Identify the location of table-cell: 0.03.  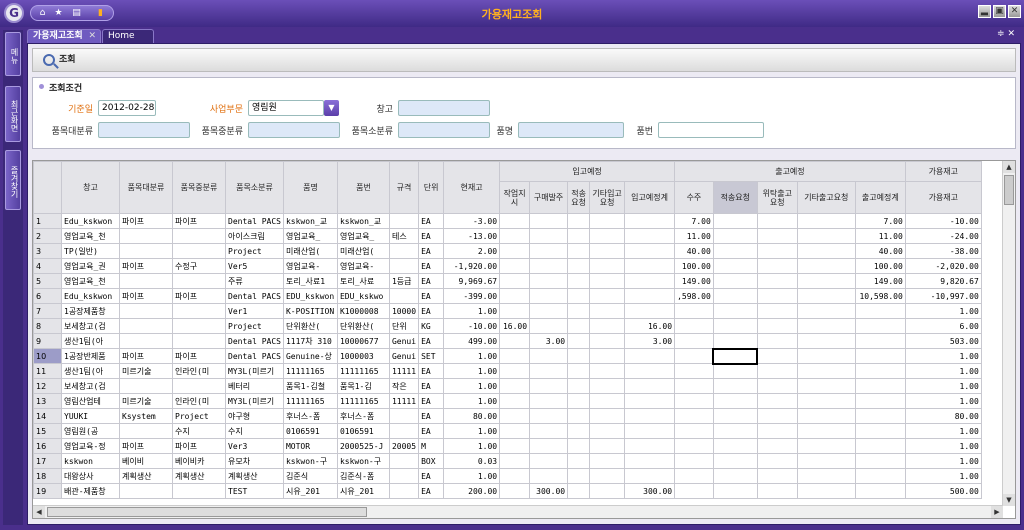
(472, 461).